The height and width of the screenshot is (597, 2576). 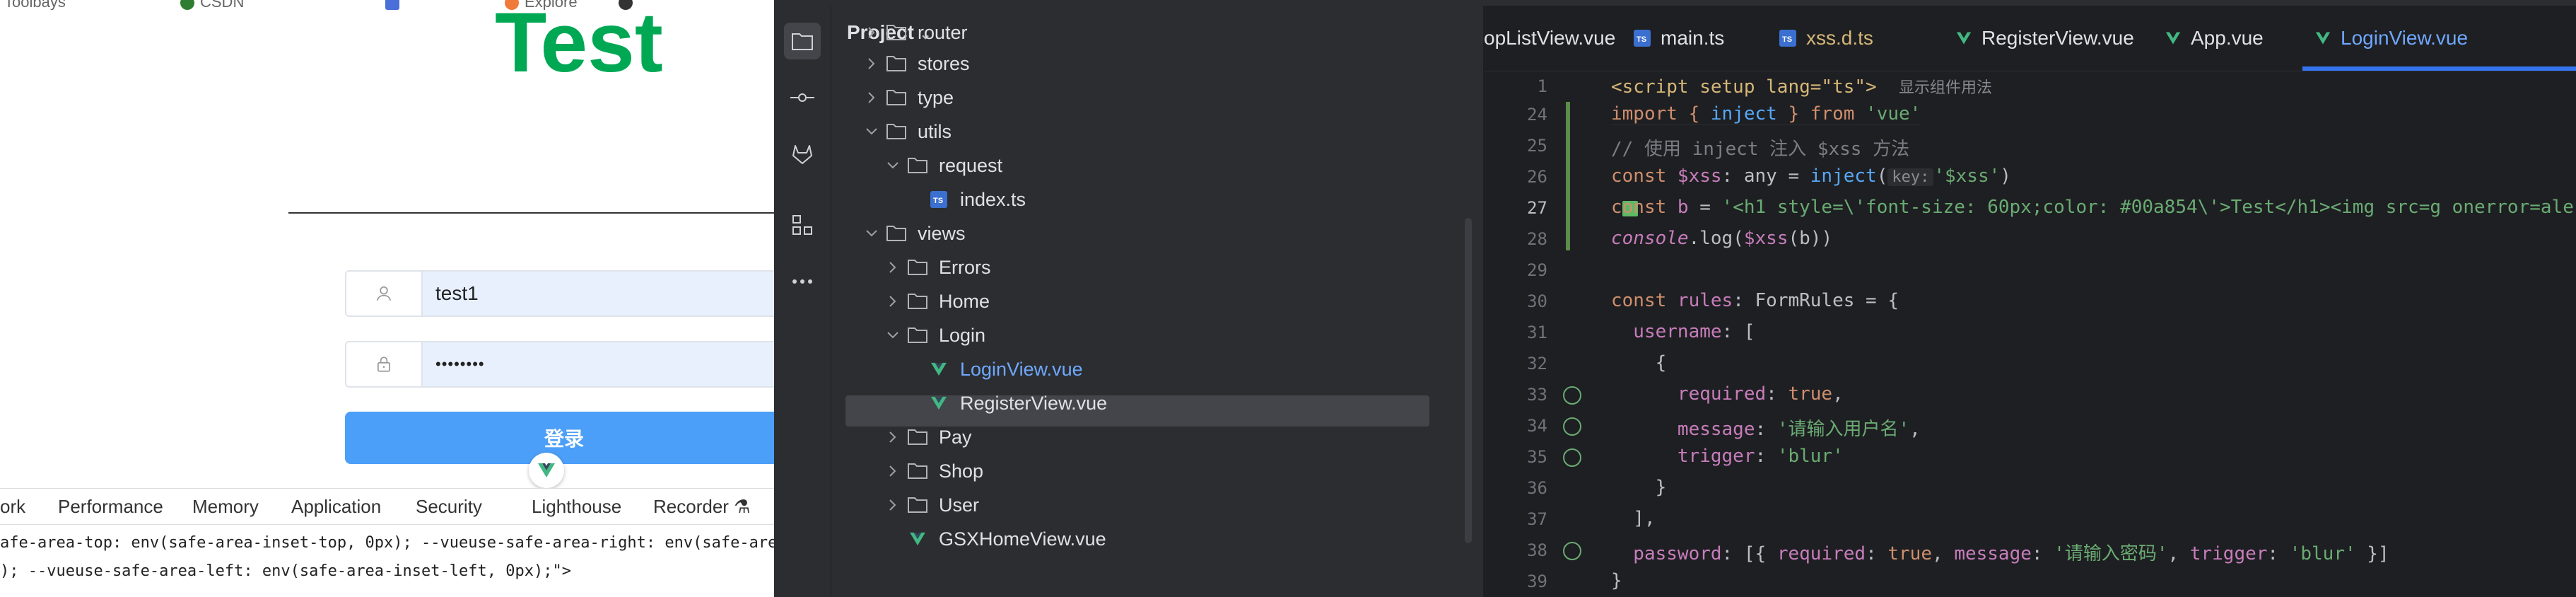 I want to click on tree-item-registerview-vue: RegisterView.vue, so click(x=1005, y=403).